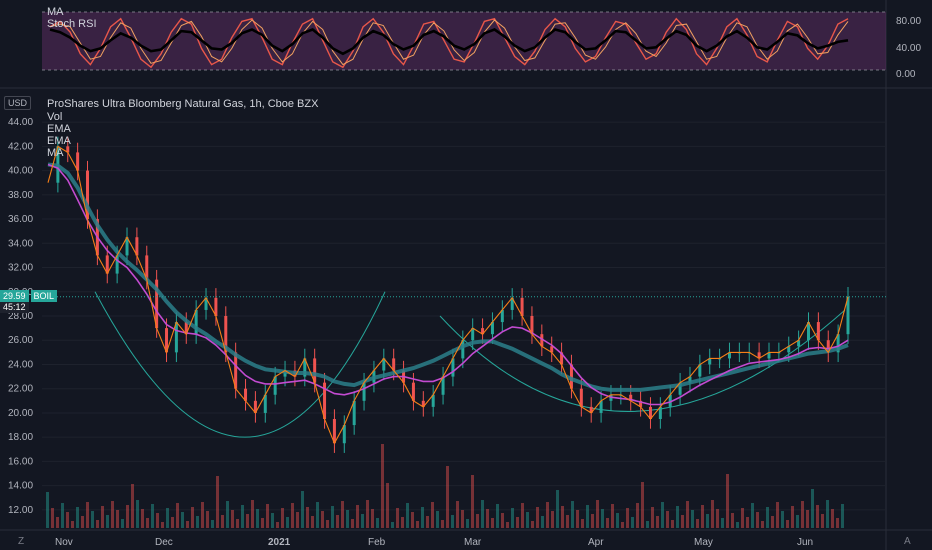 The height and width of the screenshot is (550, 932). What do you see at coordinates (18, 103) in the screenshot?
I see `currency-badge: USD` at bounding box center [18, 103].